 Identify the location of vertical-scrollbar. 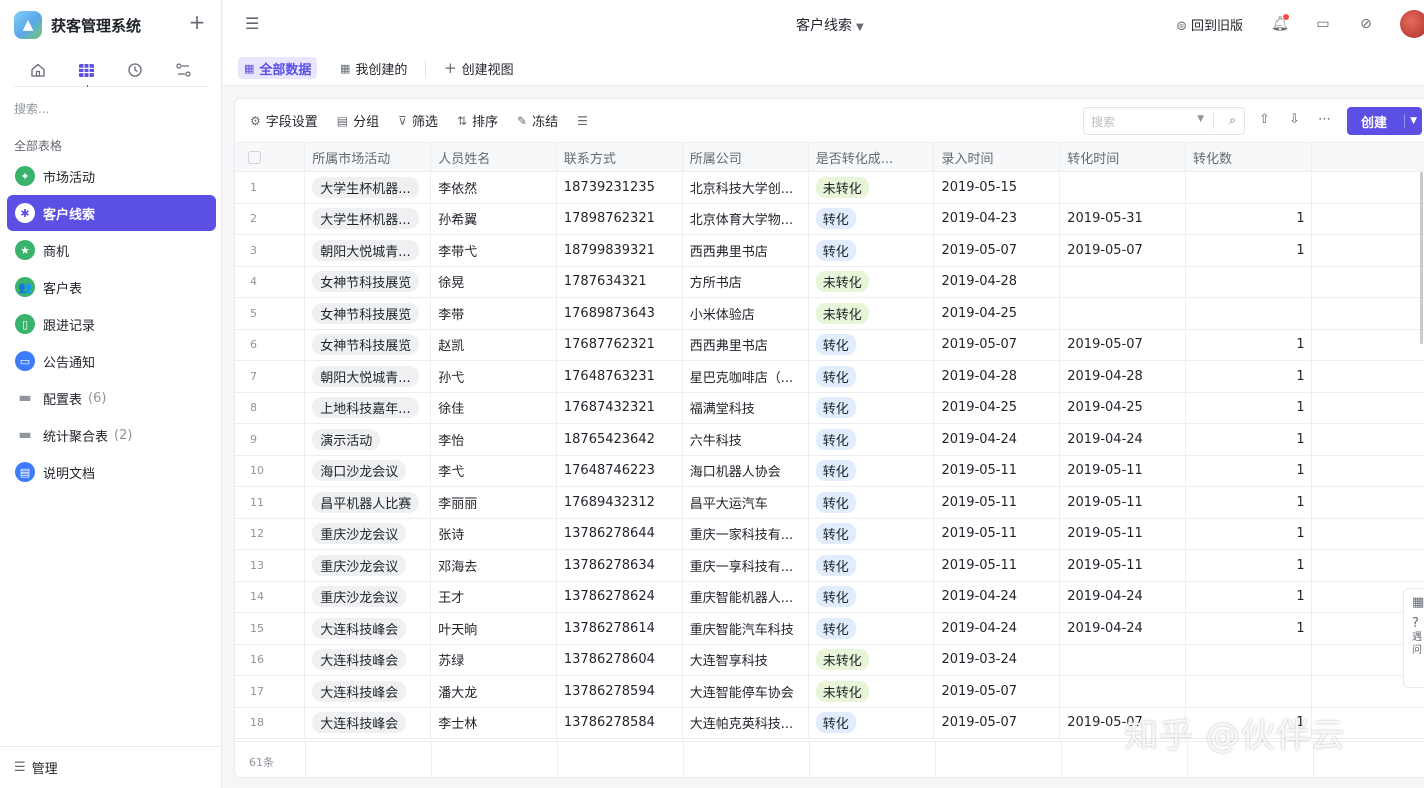
(1421, 258).